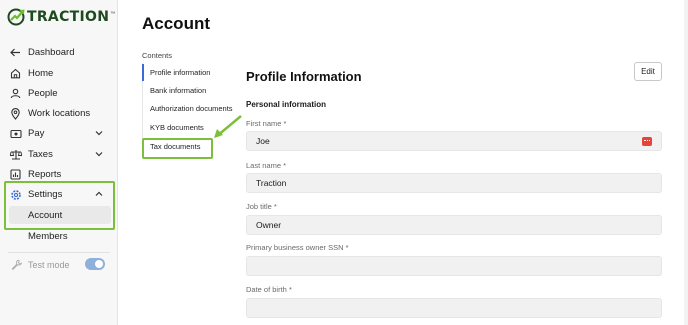 The width and height of the screenshot is (688, 325). I want to click on pointer-arrow-icon, so click(228, 126).